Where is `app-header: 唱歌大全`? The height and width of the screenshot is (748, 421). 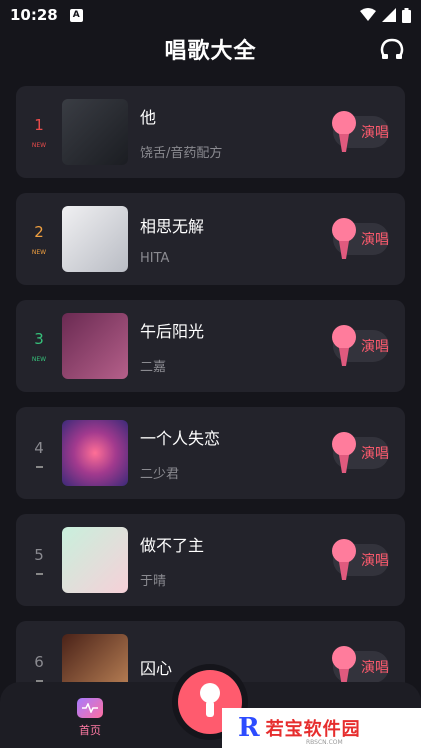
app-header: 唱歌大全 is located at coordinates (210, 49).